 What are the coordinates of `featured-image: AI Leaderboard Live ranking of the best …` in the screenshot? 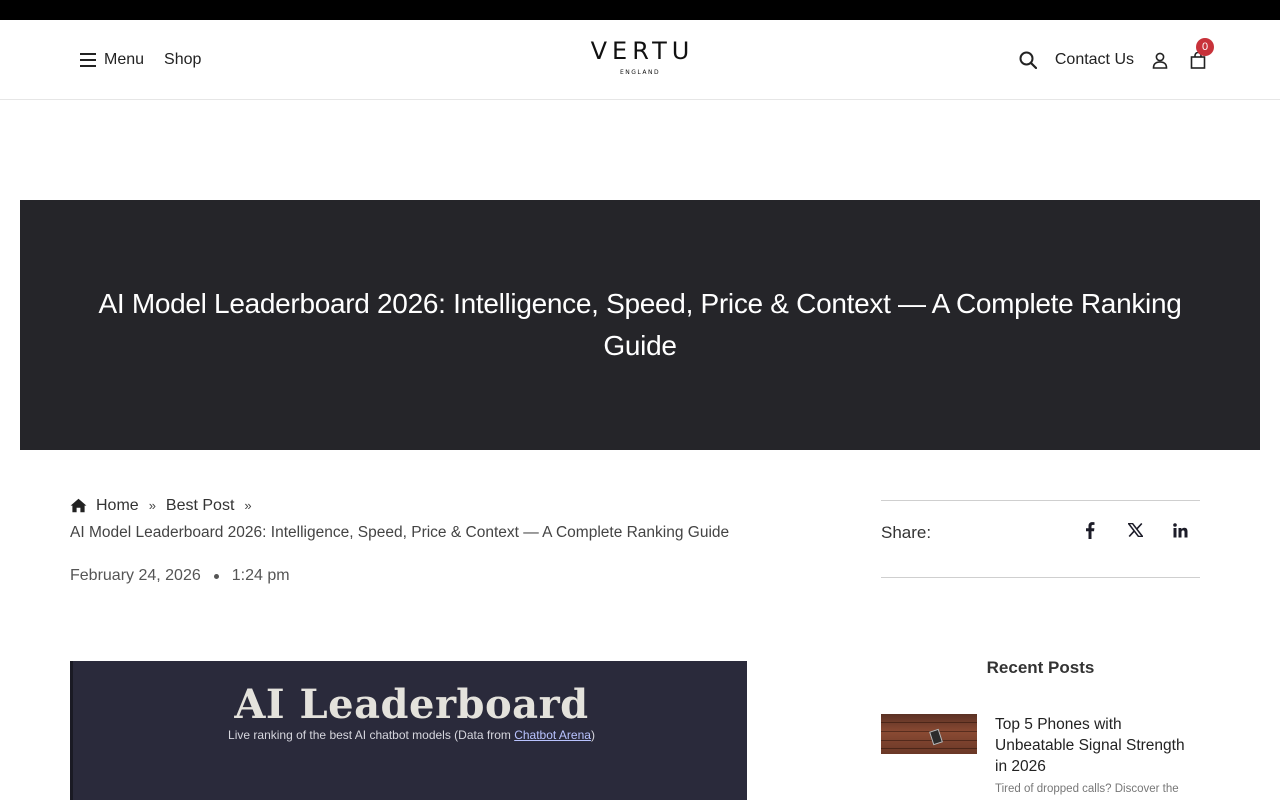 It's located at (408, 730).